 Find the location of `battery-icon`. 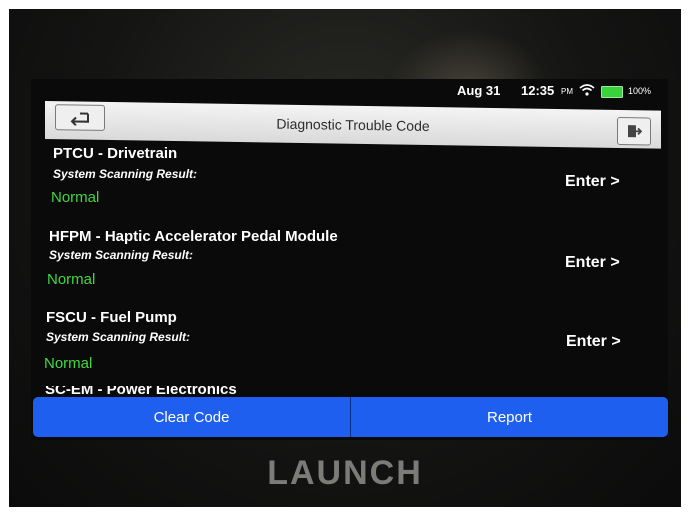

battery-icon is located at coordinates (612, 92).